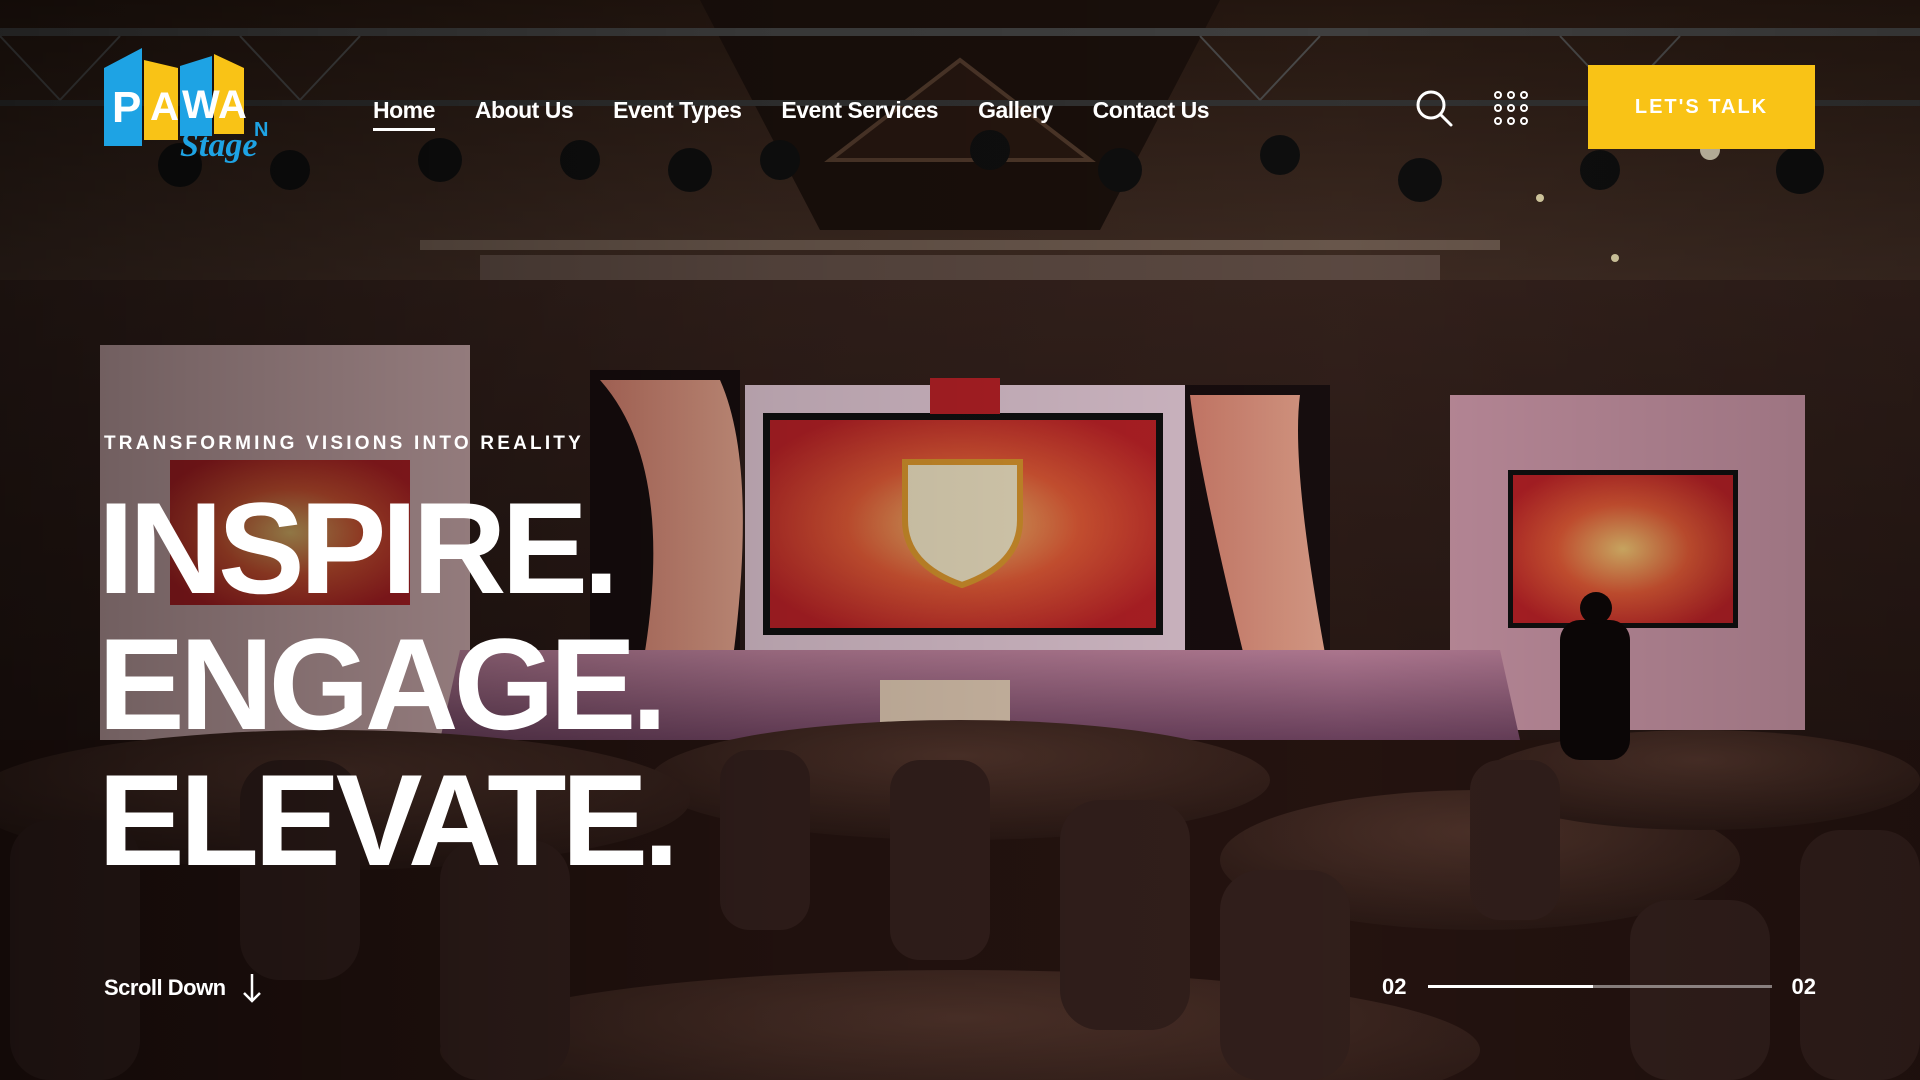 The height and width of the screenshot is (1080, 1920). Describe the element at coordinates (1151, 110) in the screenshot. I see `nav-contact-us: Contact Us` at that location.